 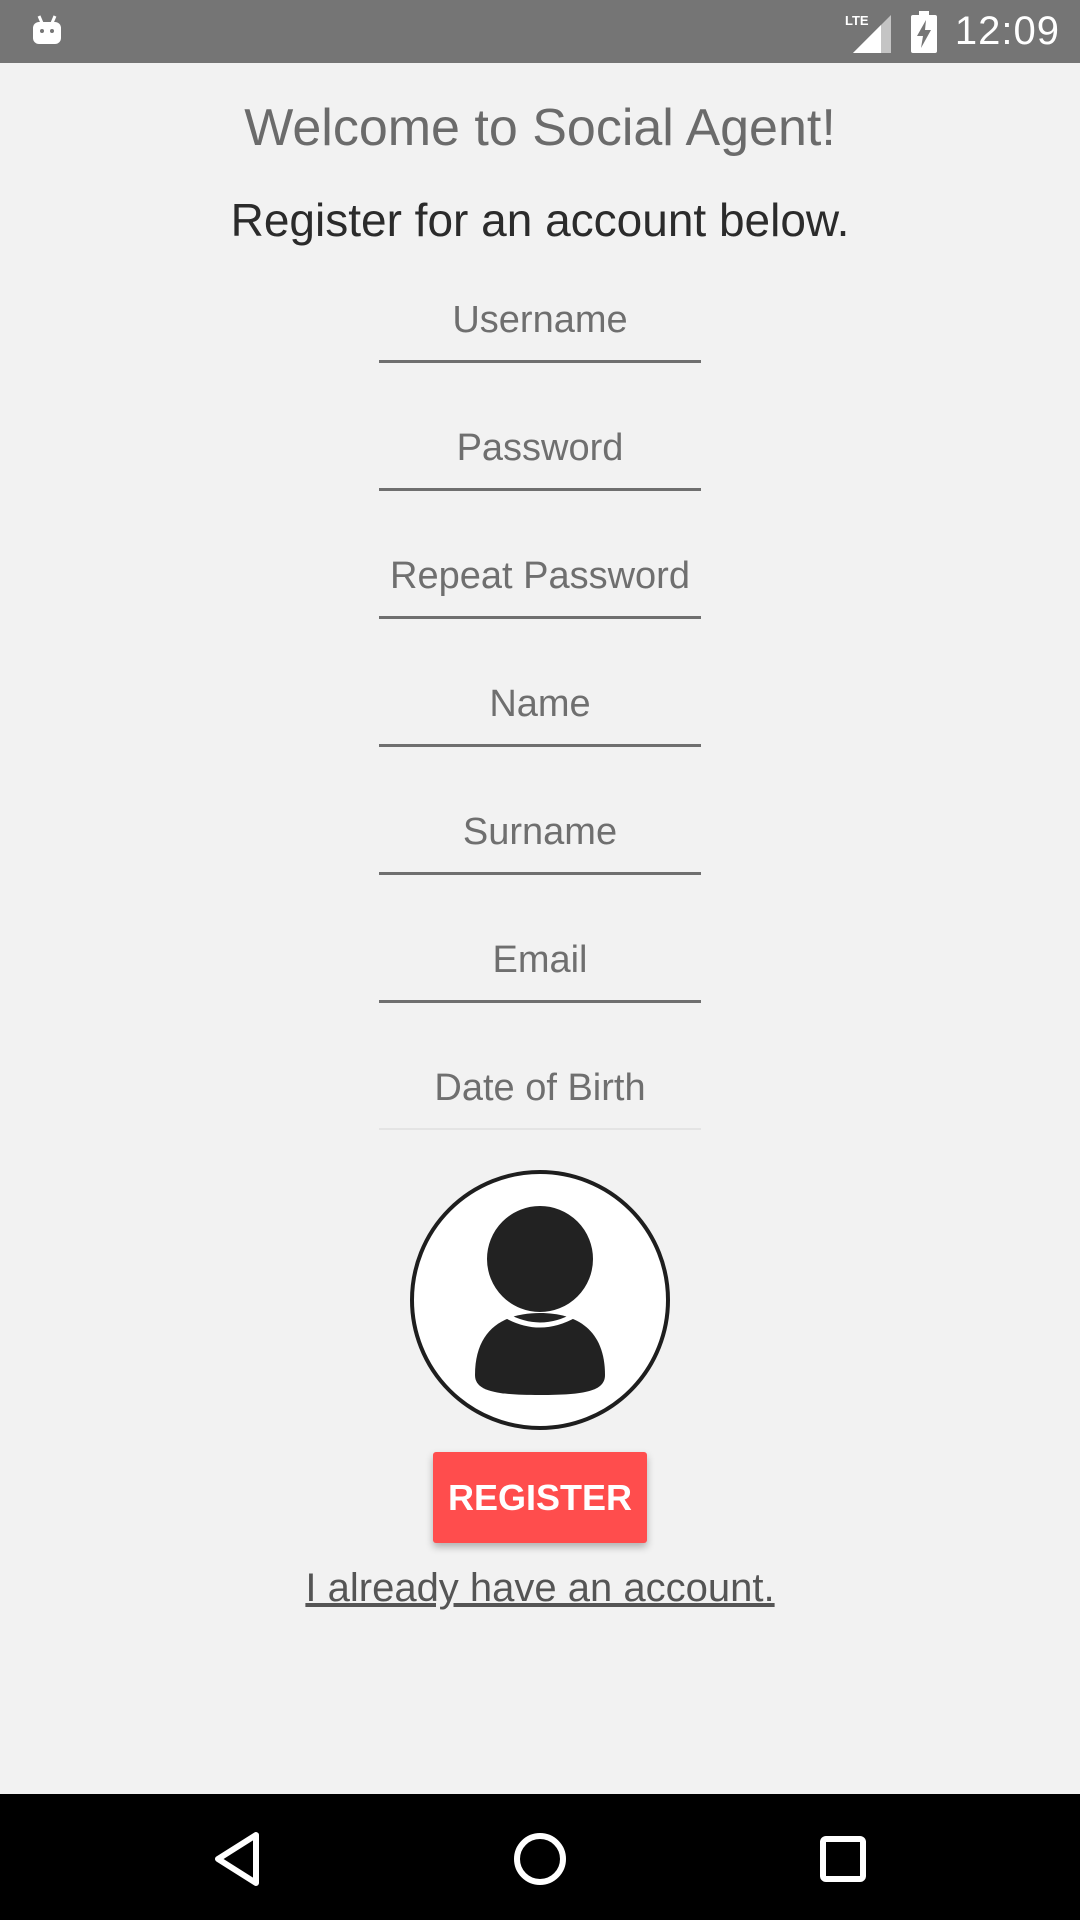 I want to click on back-icon, so click(x=237, y=1859).